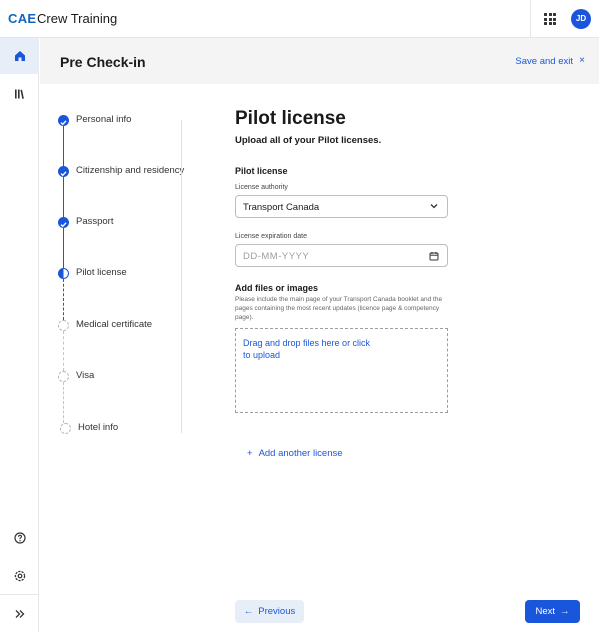 This screenshot has width=599, height=632. Describe the element at coordinates (434, 256) in the screenshot. I see `calendar-icon` at that location.